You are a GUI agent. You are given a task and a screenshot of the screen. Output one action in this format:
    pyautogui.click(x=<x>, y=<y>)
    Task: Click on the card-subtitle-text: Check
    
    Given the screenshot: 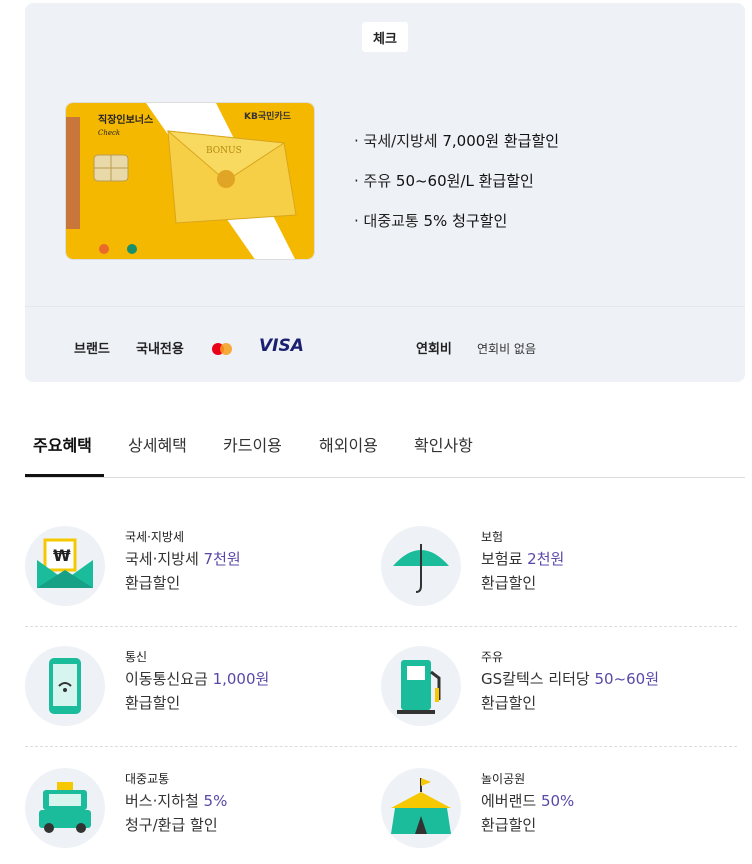 What is the action you would take?
    pyautogui.click(x=109, y=133)
    